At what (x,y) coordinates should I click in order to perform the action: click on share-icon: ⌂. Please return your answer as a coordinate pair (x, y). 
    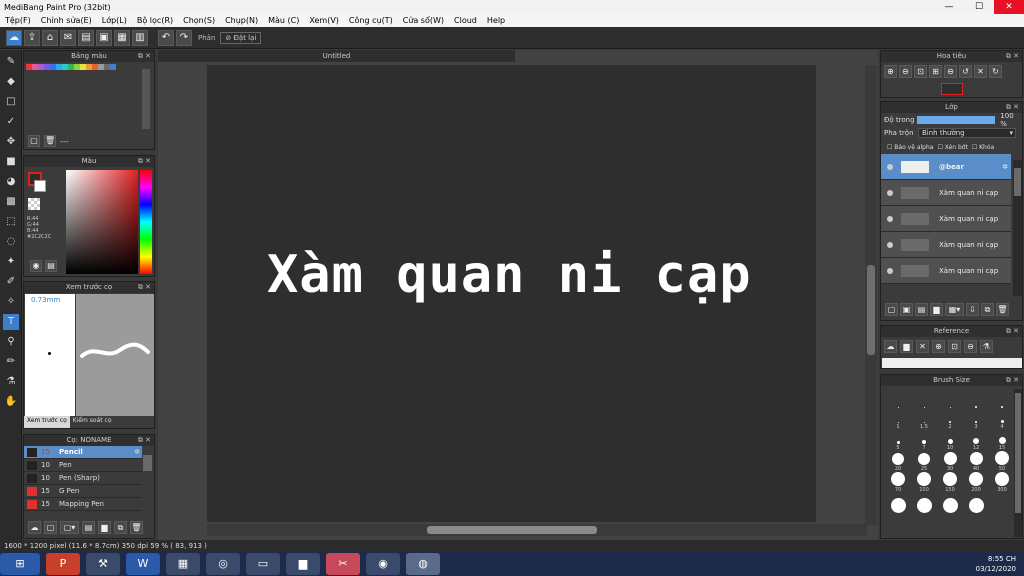
    Looking at the image, I should click on (50, 37).